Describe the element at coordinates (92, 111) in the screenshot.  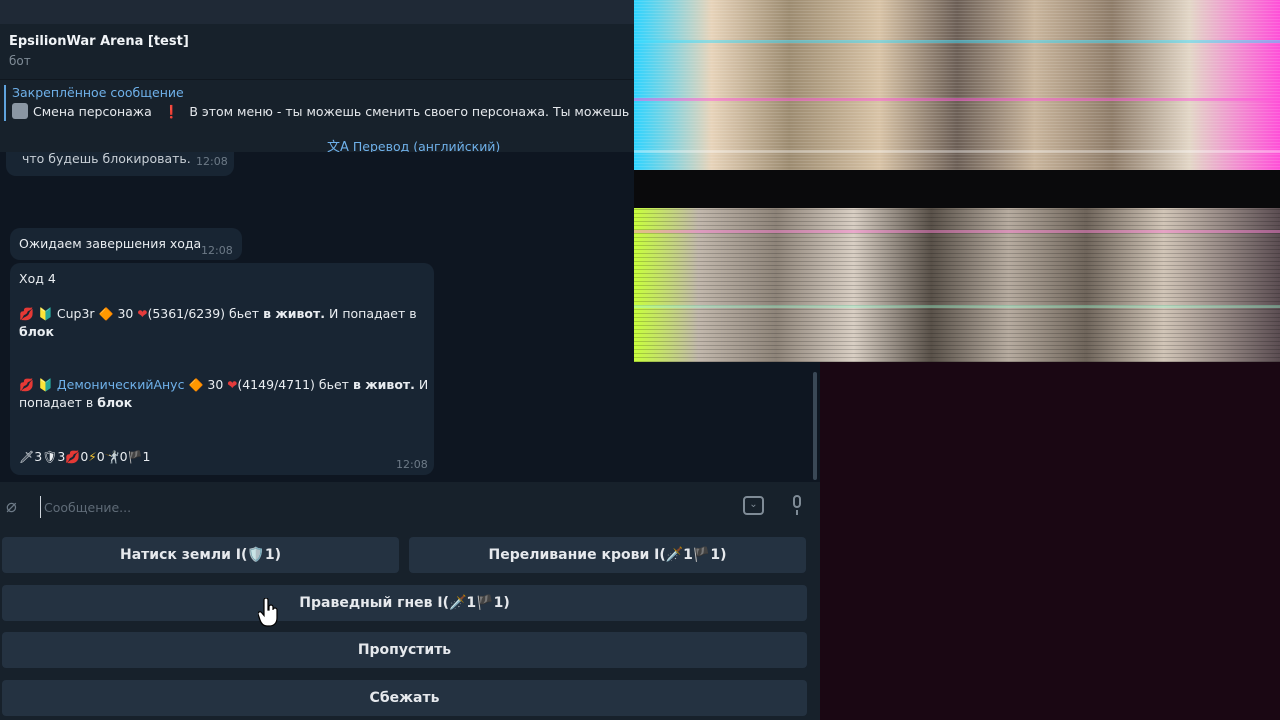
I see `pinned-lead: Смена персонажа` at that location.